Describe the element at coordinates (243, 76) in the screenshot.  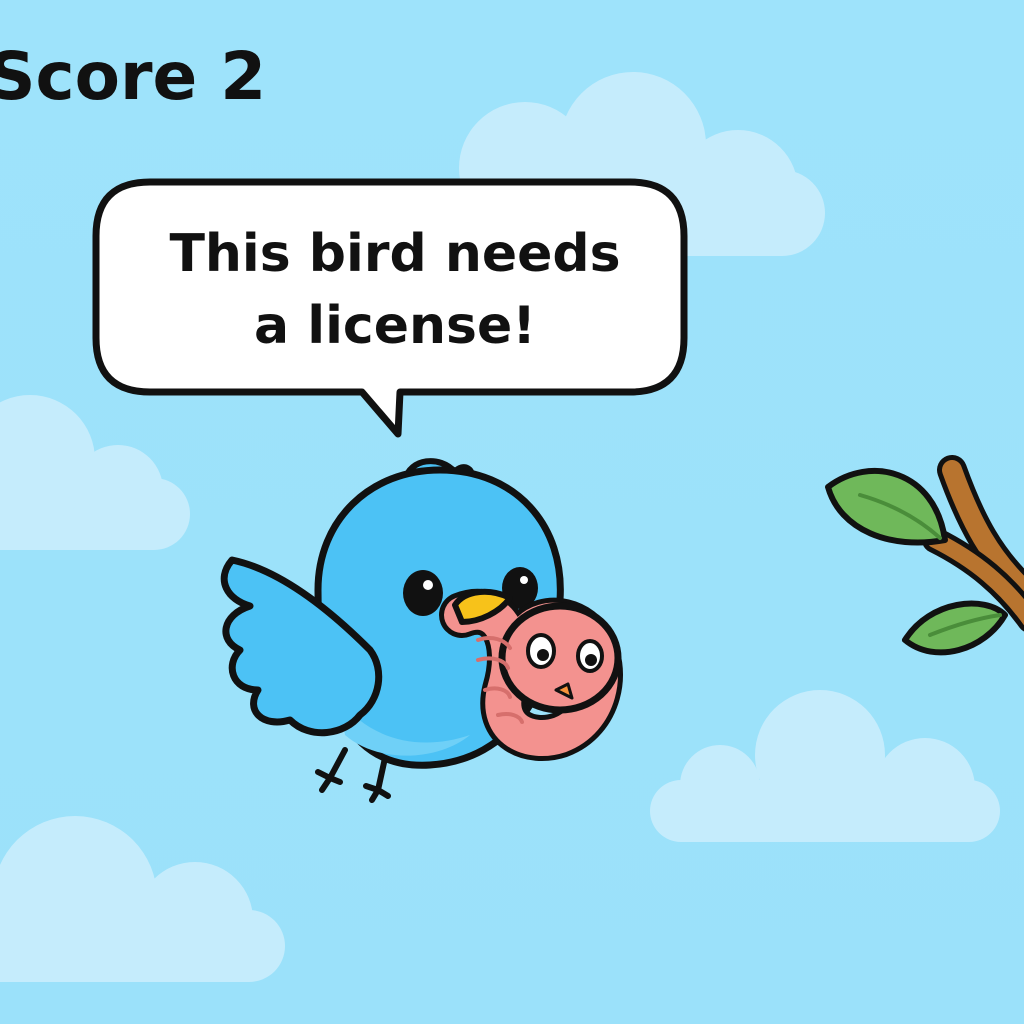
I see `score-value: 2` at that location.